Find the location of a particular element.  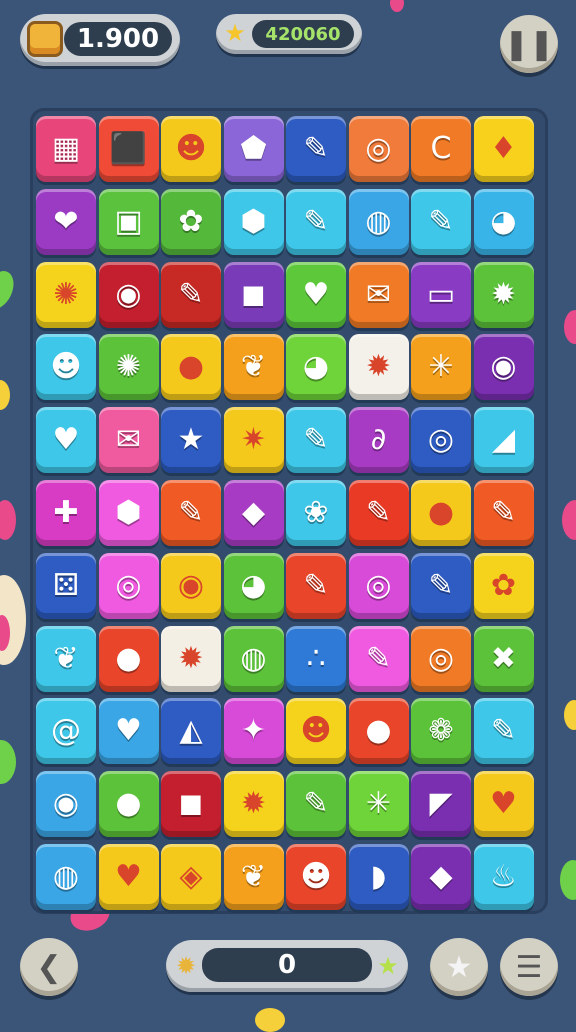

board-tile: ∴ is located at coordinates (316, 658).